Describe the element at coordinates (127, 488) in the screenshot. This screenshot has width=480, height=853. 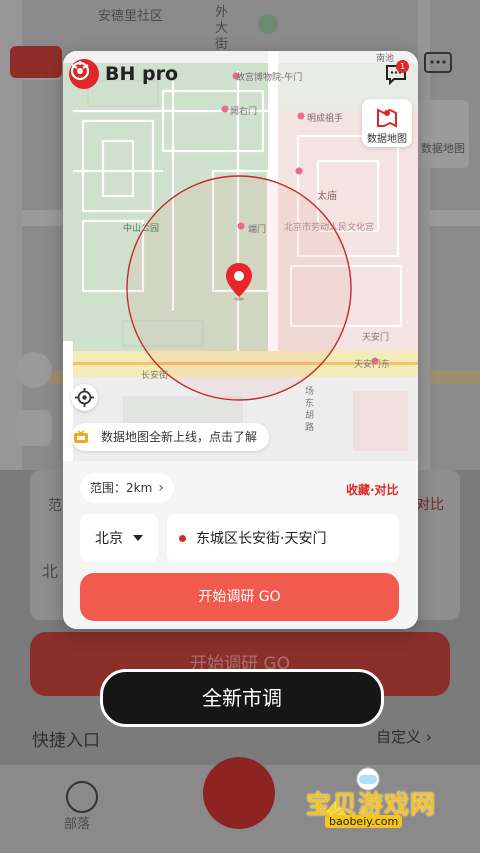
I see `range-selector: 范围：2km ›` at that location.